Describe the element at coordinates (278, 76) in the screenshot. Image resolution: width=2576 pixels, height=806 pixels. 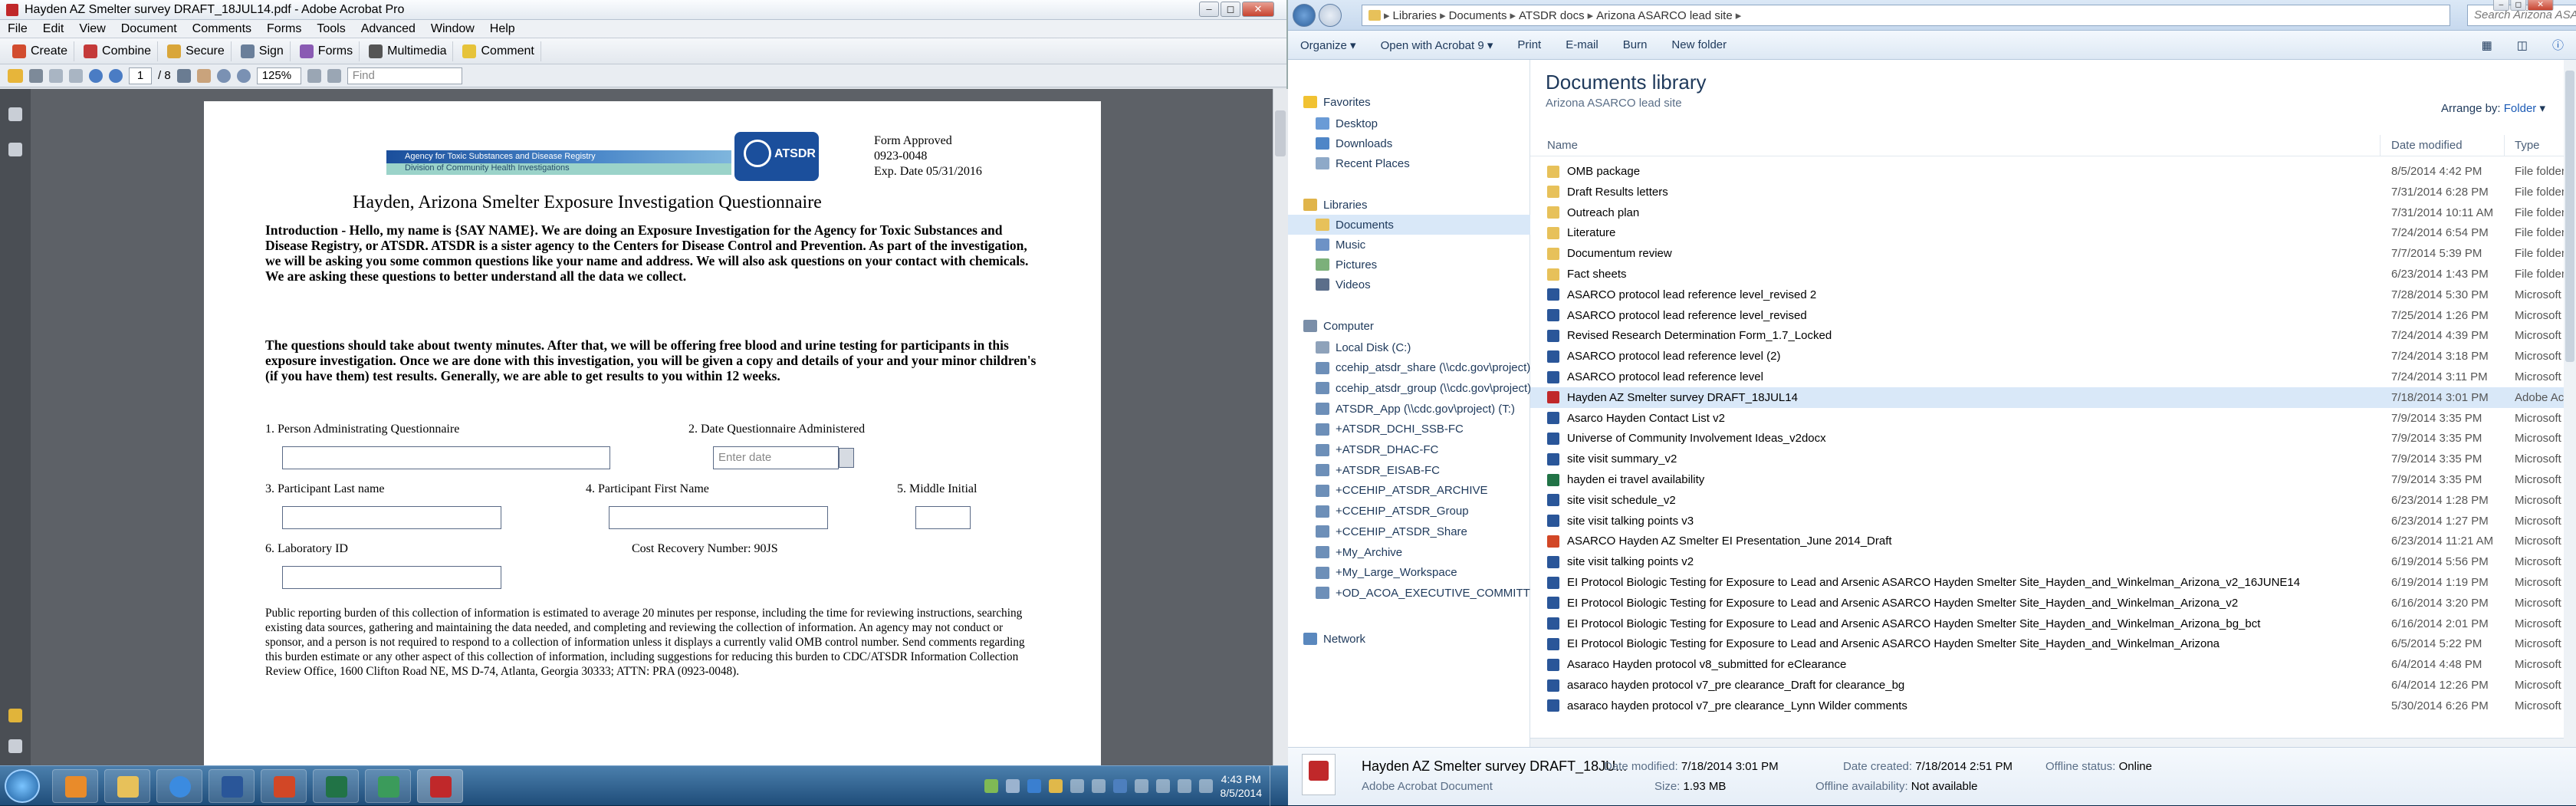
I see `zoom-input: 125%` at that location.